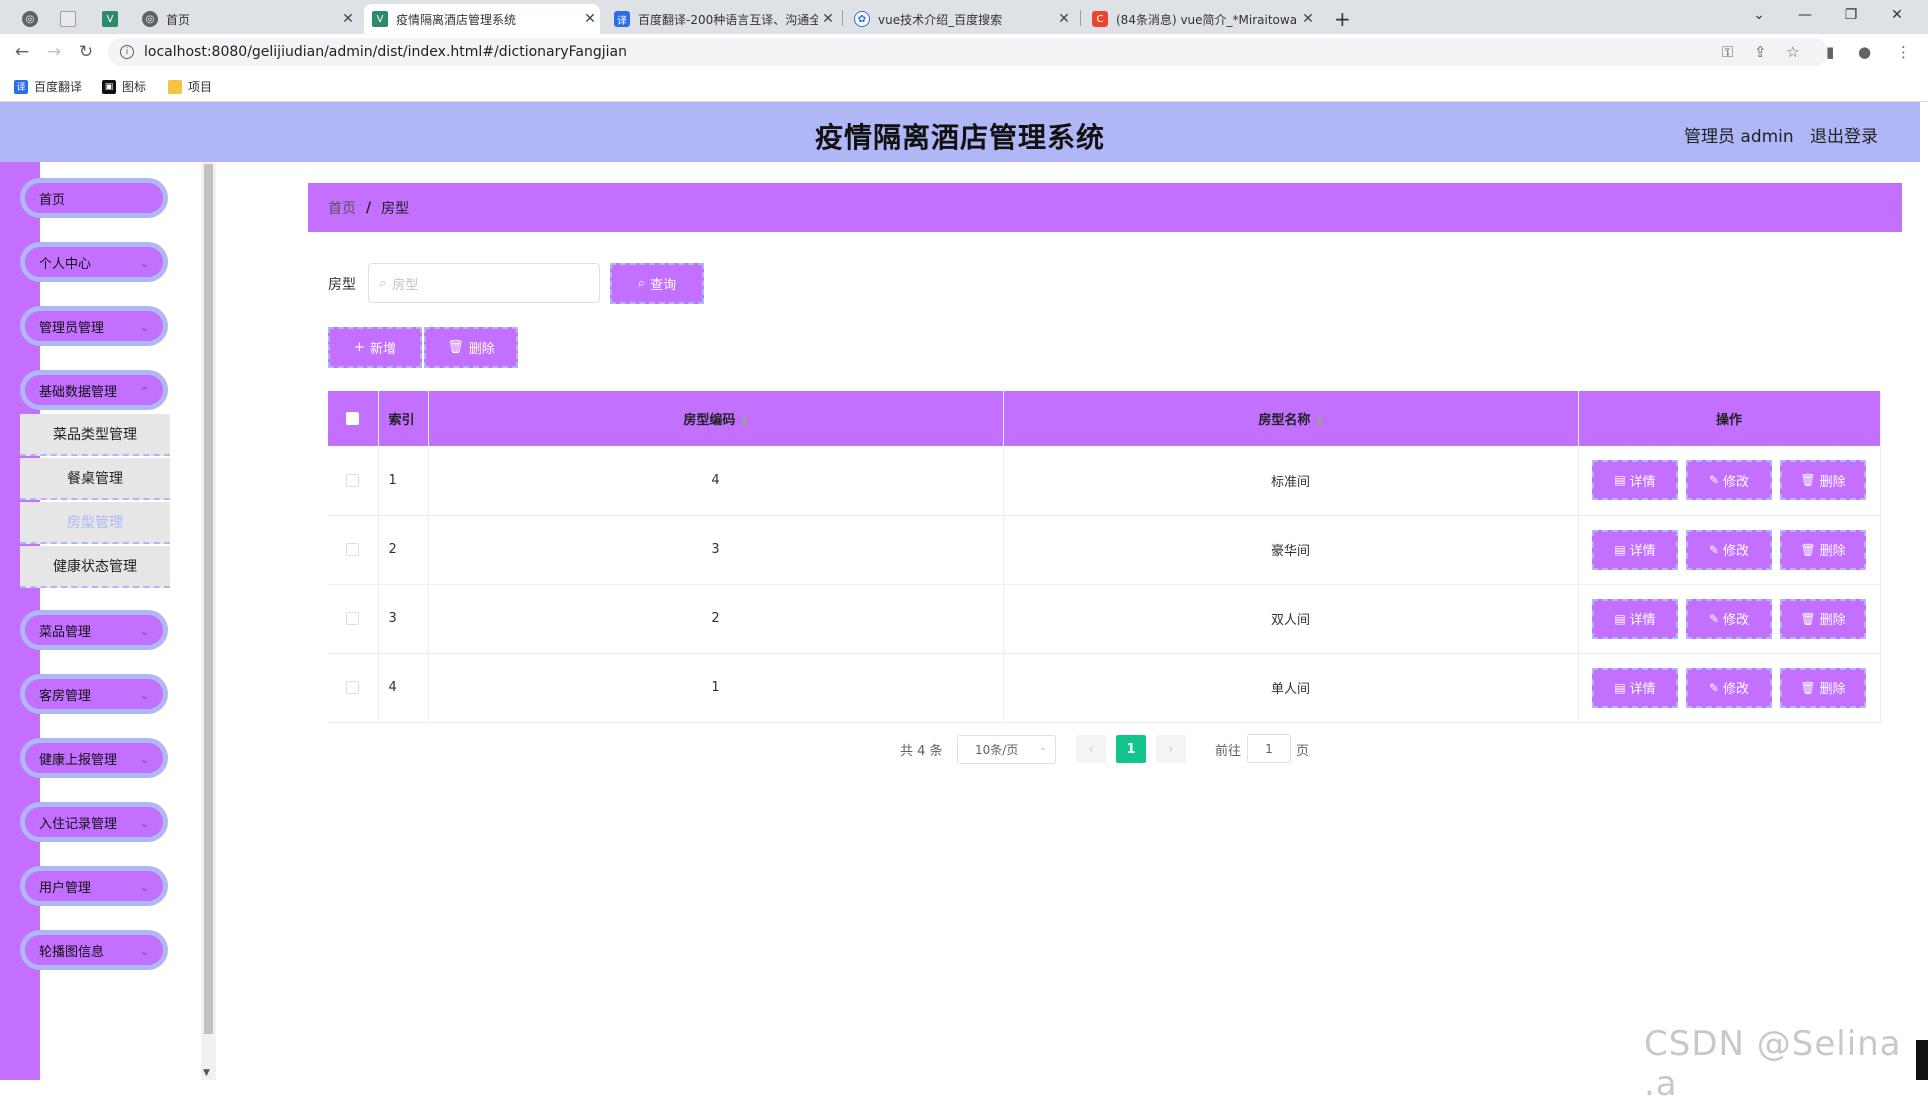 The height and width of the screenshot is (1104, 1928). I want to click on cell-index: 2, so click(403, 550).